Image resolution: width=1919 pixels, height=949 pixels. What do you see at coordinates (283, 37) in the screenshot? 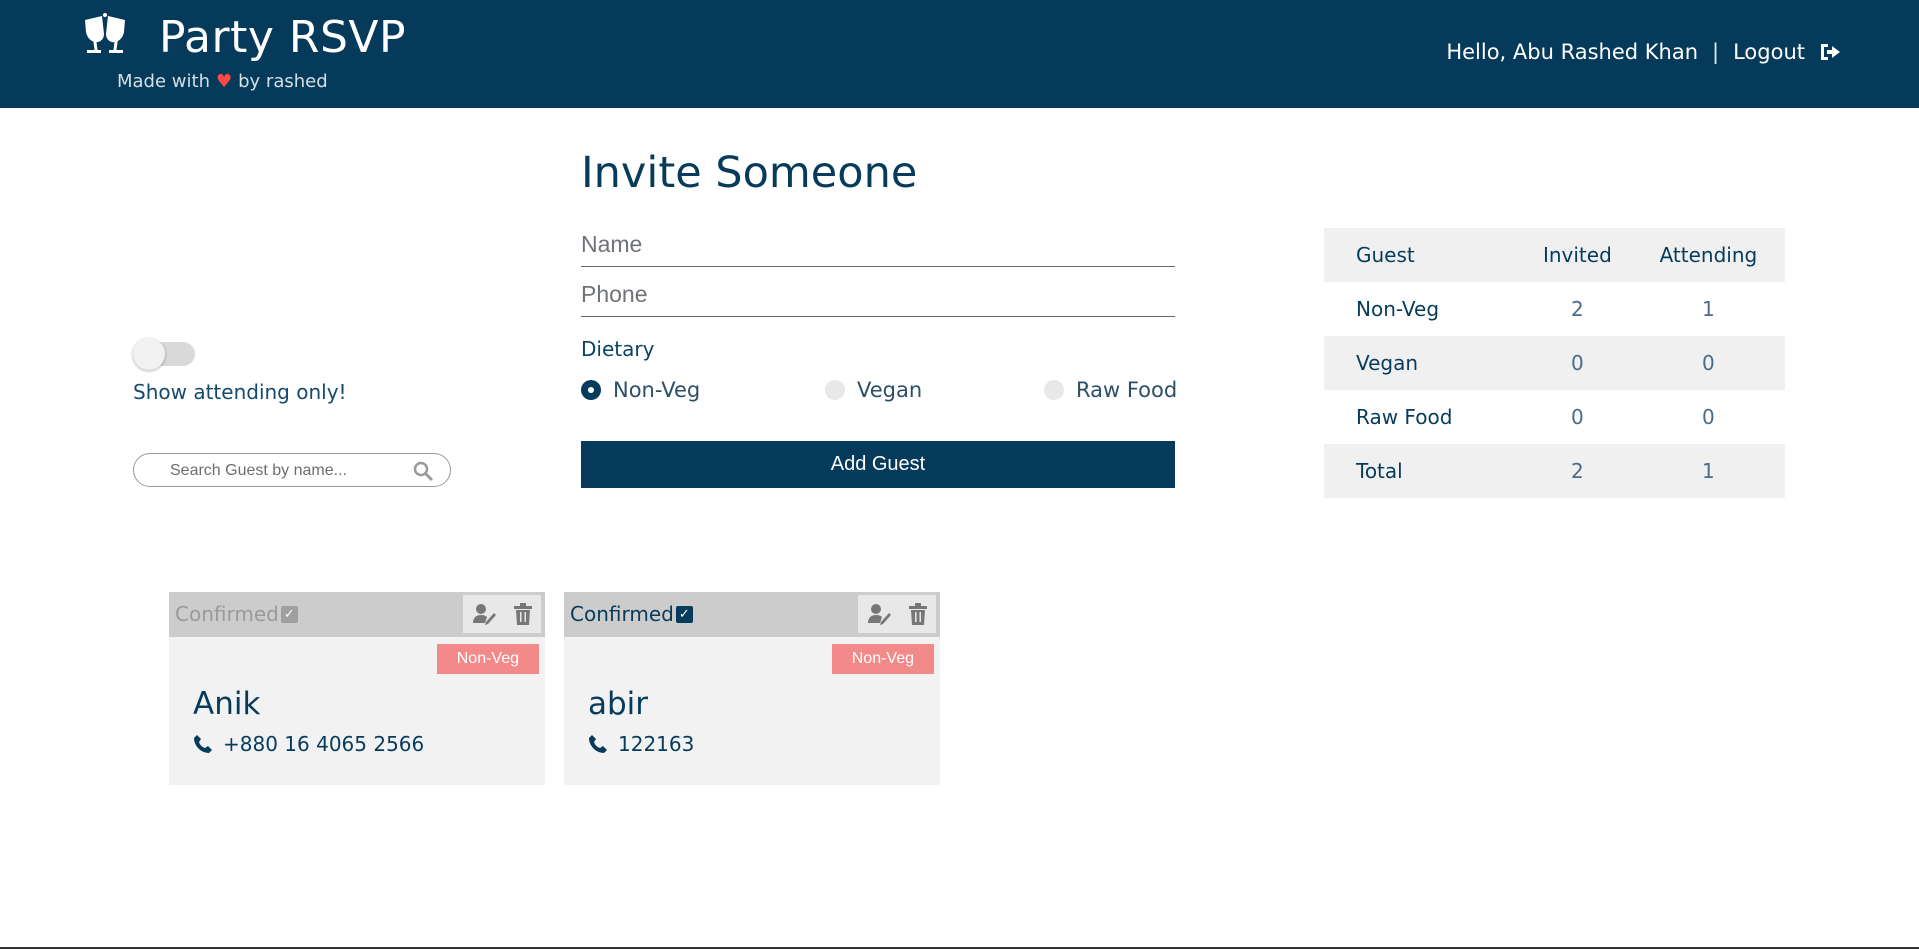
I see `app-title: Party RSVP` at bounding box center [283, 37].